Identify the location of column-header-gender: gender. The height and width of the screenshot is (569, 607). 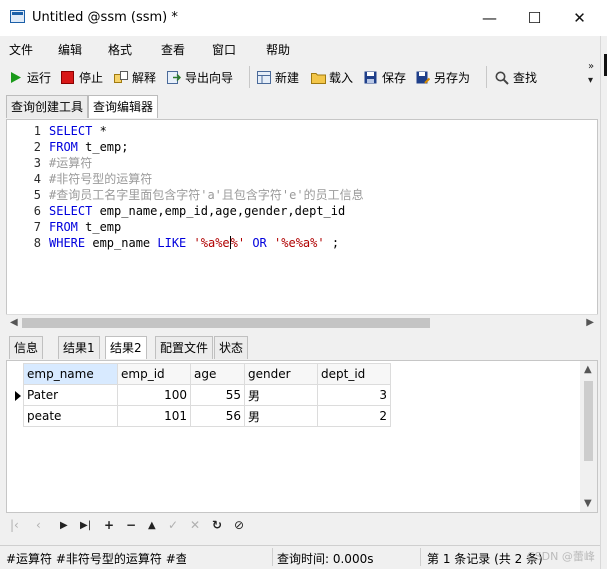
(281, 374).